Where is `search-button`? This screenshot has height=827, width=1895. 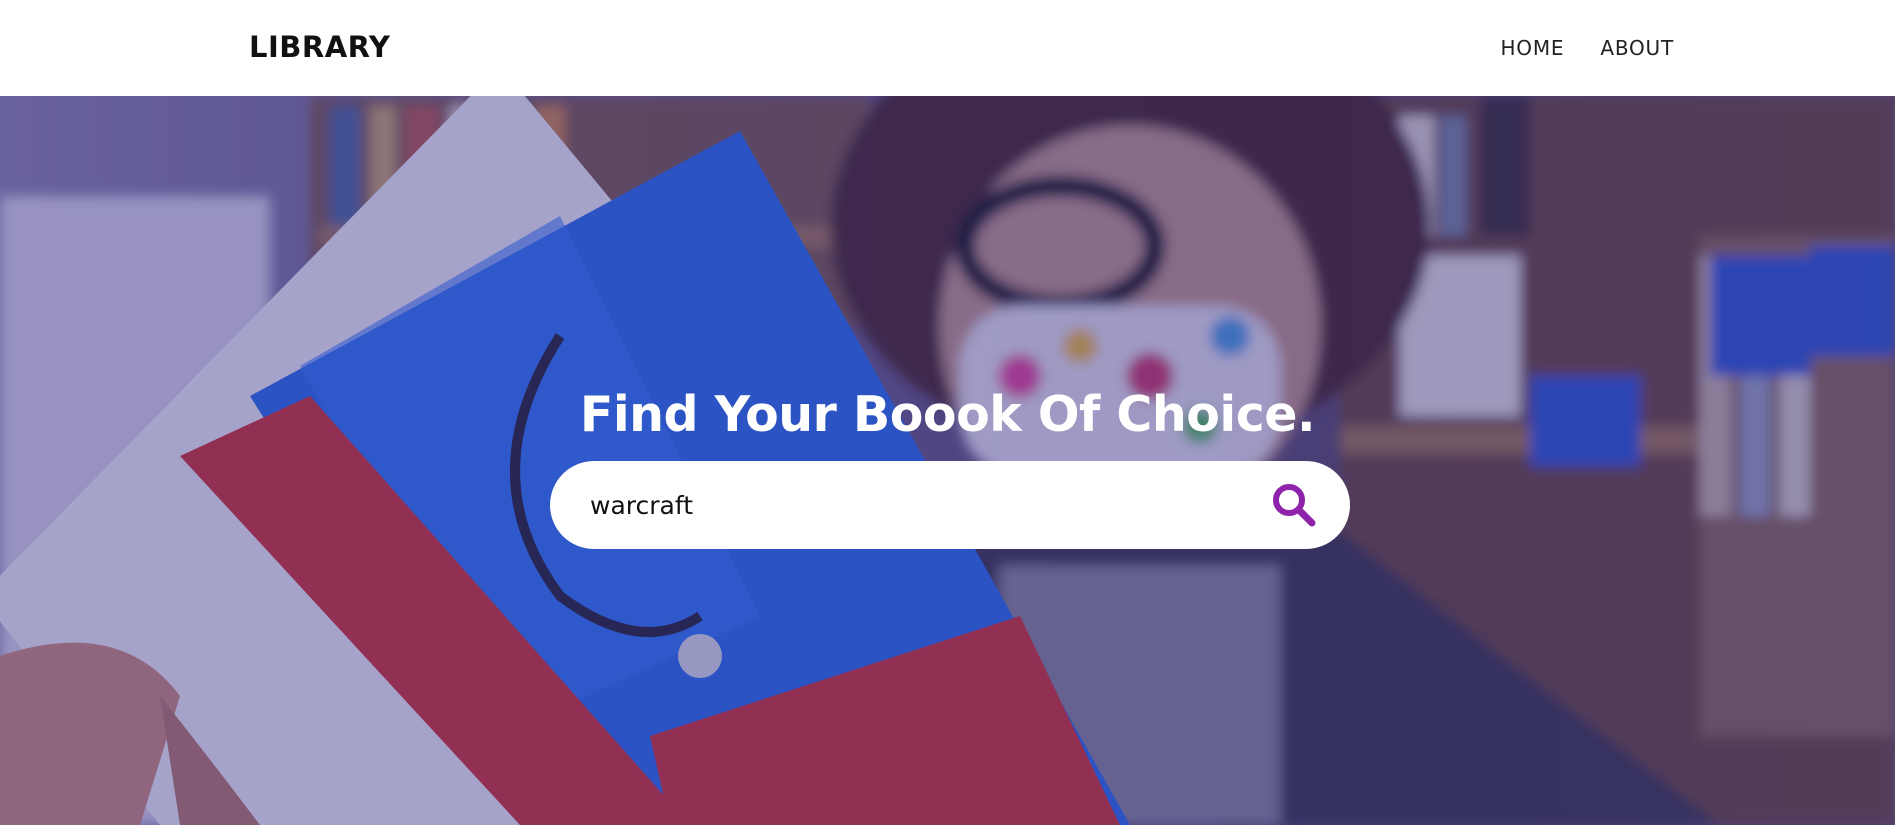 search-button is located at coordinates (1294, 505).